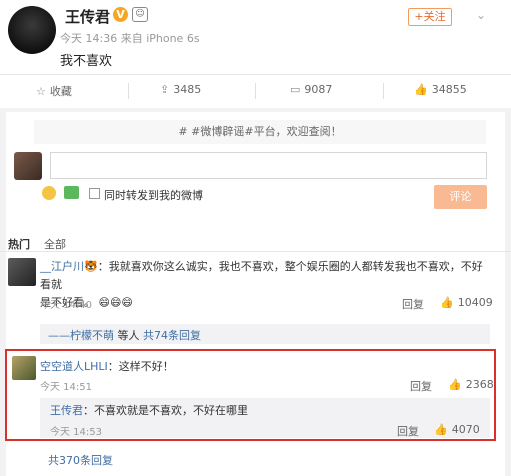 Image resolution: width=511 pixels, height=476 pixels. Describe the element at coordinates (479, 384) in the screenshot. I see `comment-like-count: 2368` at that location.